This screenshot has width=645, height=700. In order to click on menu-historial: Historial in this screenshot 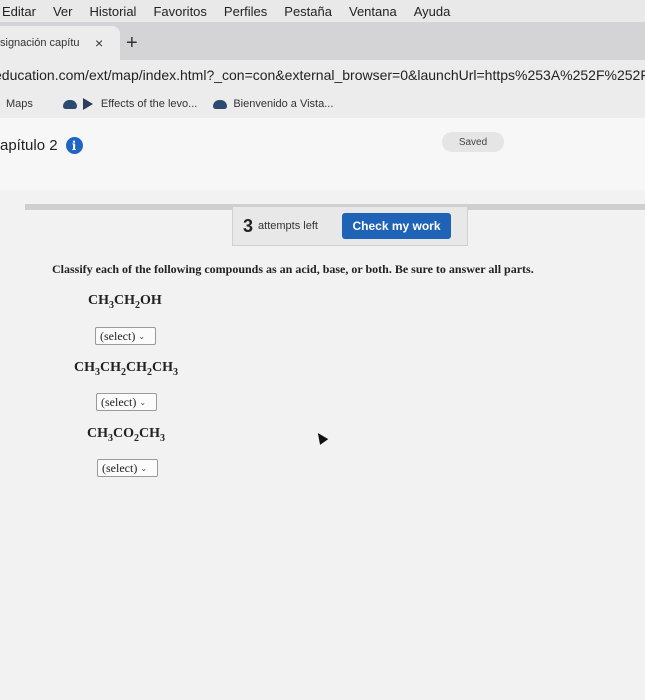, I will do `click(112, 11)`.